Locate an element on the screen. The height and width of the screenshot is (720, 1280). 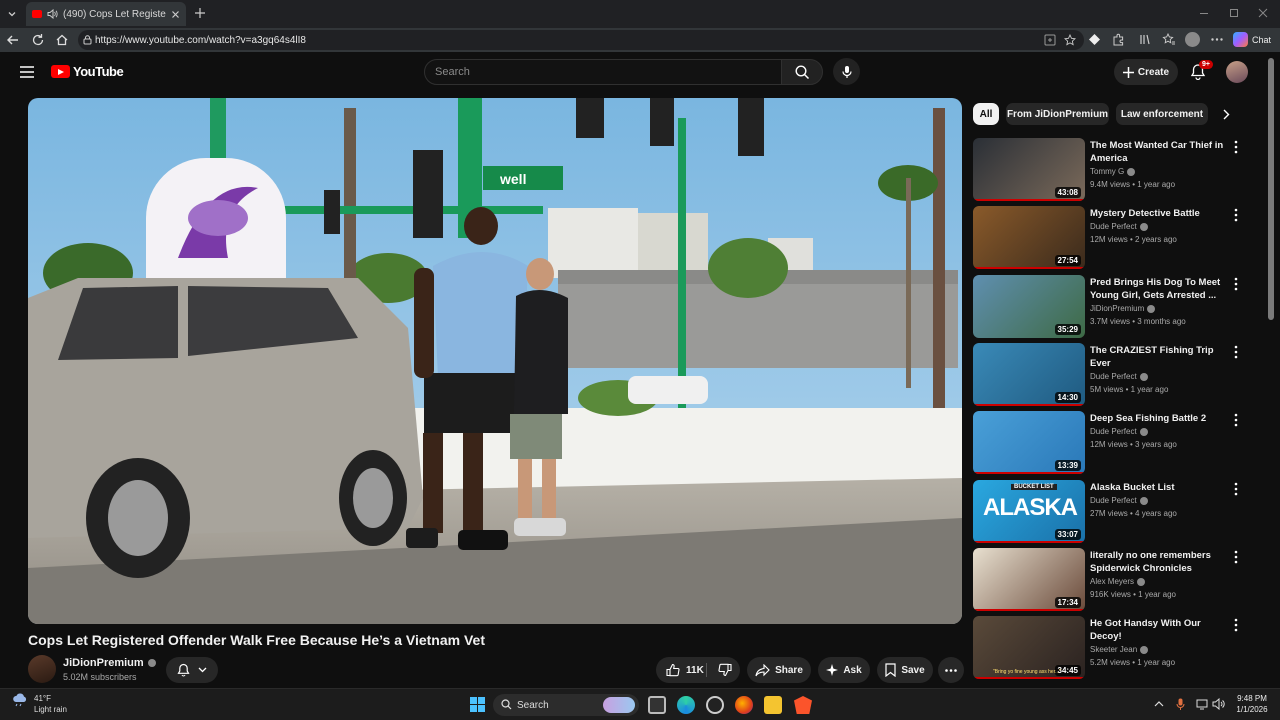
browser-essentials-icon is located at coordinates (1144, 39).